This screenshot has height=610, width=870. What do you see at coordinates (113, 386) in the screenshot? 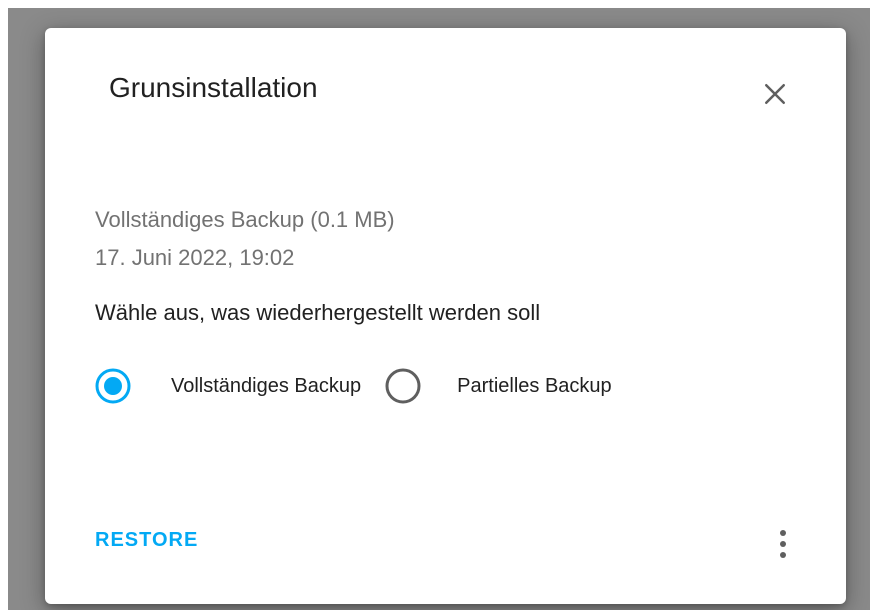
I see `radio-selected-icon` at bounding box center [113, 386].